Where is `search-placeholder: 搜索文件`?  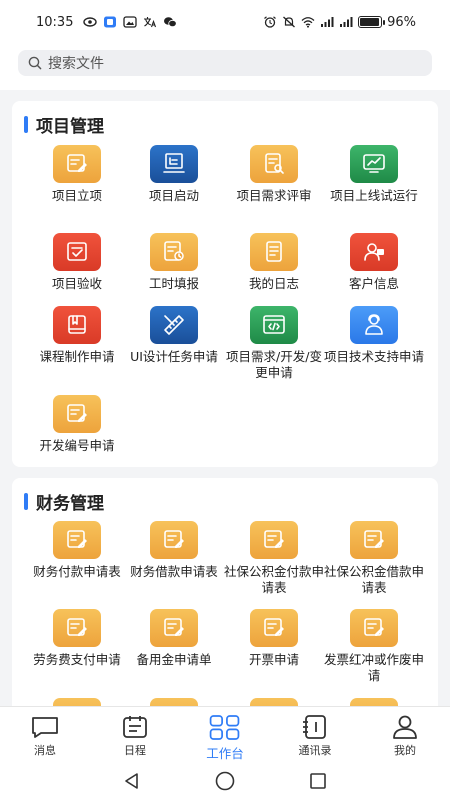
search-placeholder: 搜索文件 is located at coordinates (76, 64).